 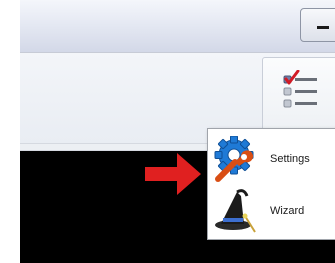 I want to click on red-arrow-icon, so click(x=173, y=174).